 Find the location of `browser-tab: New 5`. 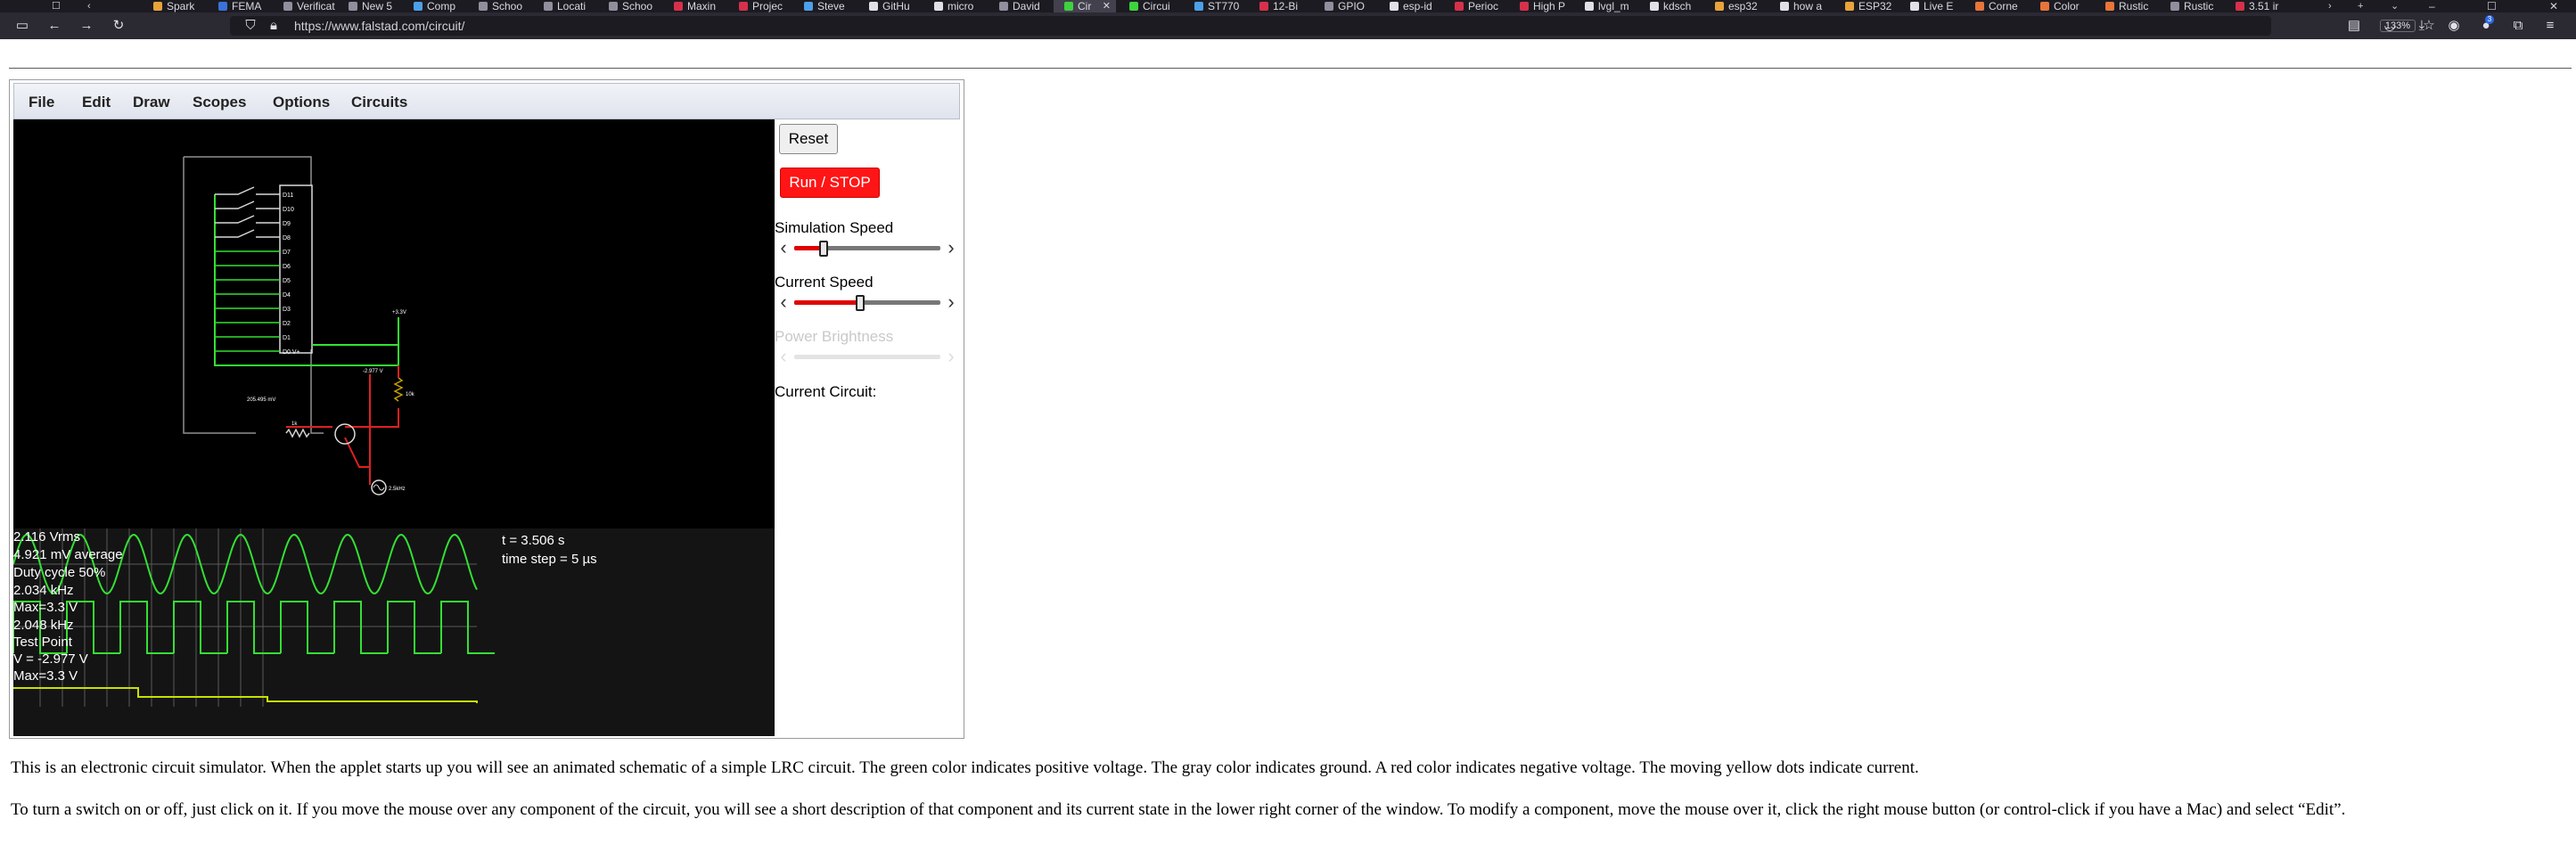

browser-tab: New 5 is located at coordinates (369, 6).